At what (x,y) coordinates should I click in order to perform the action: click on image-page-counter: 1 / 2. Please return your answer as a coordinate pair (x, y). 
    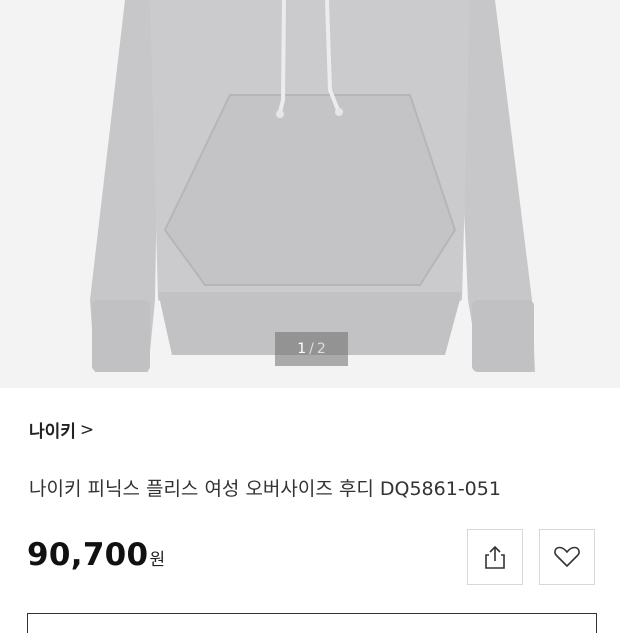
    Looking at the image, I should click on (311, 349).